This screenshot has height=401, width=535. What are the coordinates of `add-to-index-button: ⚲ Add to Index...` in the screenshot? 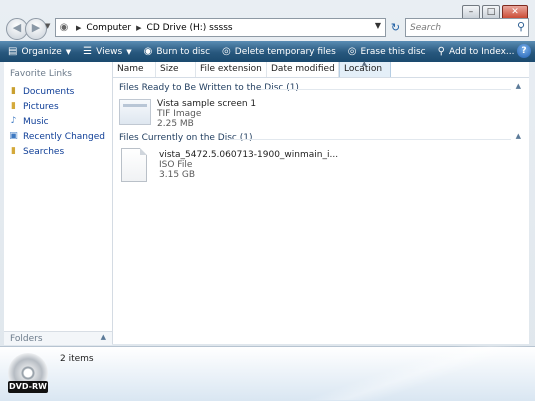 It's located at (476, 51).